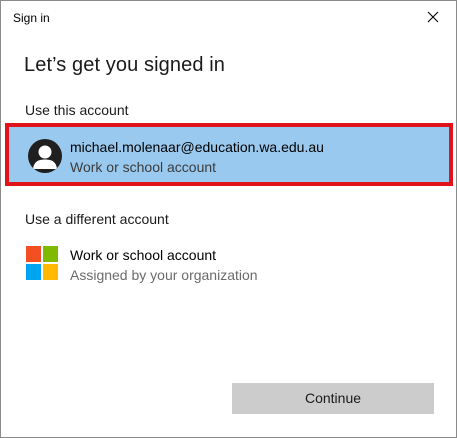  What do you see at coordinates (143, 255) in the screenshot?
I see `option-title: Work or school account` at bounding box center [143, 255].